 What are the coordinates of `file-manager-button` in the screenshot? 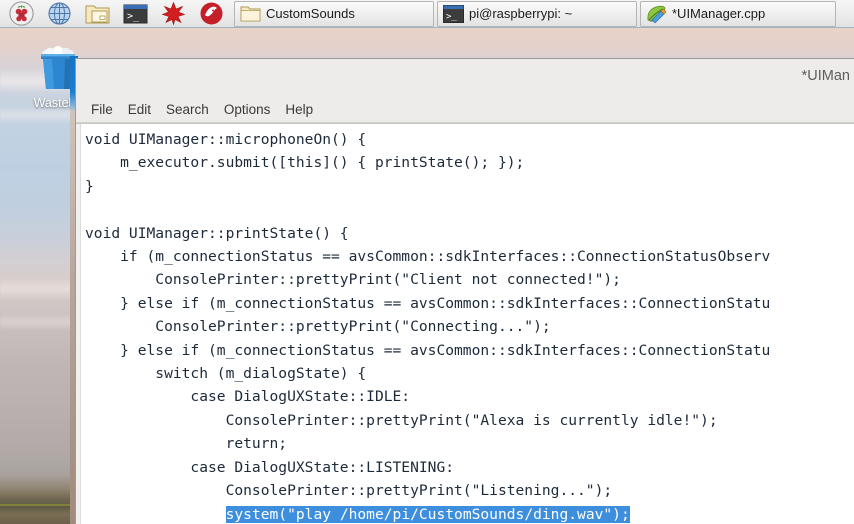 It's located at (97, 14).